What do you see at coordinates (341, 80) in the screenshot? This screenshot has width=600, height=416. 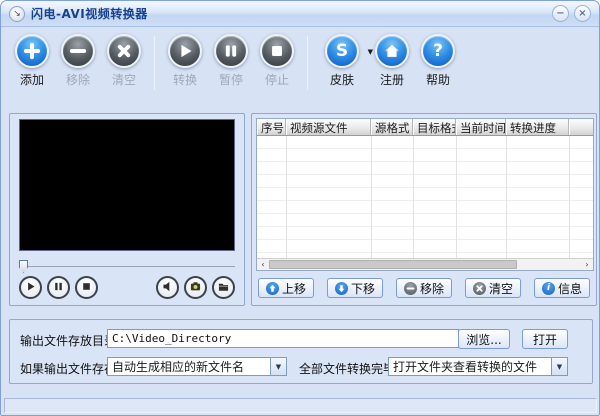 I see `toolbar-skin-label: 皮肤` at bounding box center [341, 80].